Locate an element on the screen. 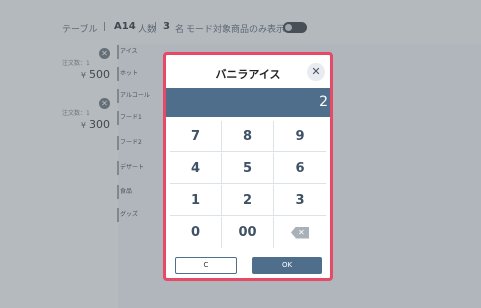  clear-button: C is located at coordinates (206, 265).